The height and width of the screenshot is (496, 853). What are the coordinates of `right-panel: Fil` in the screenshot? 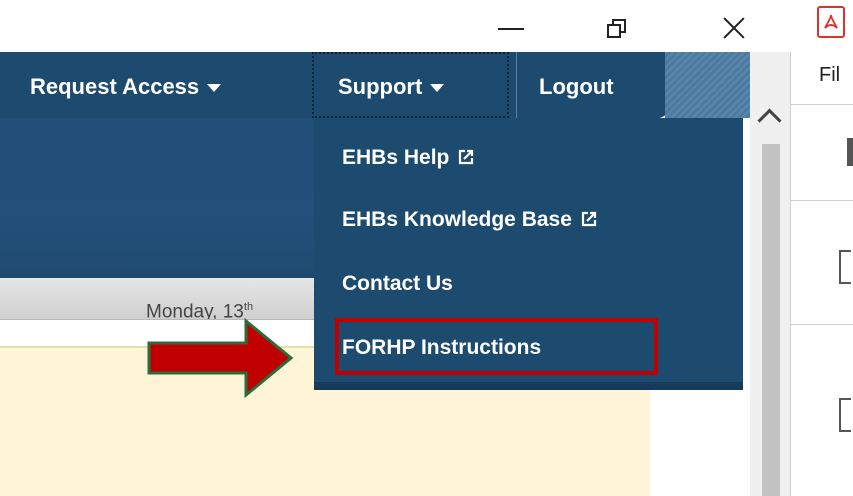 It's located at (821, 274).